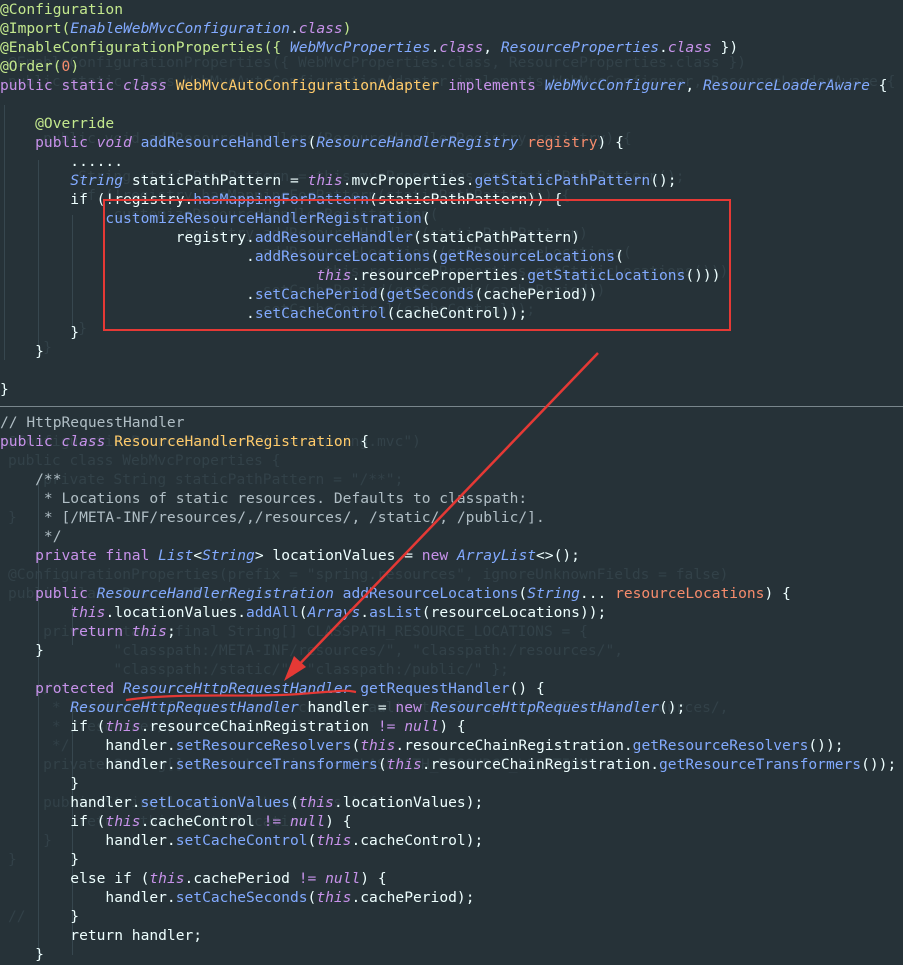  I want to click on code-line: if (this.cacheControl != null) {, so click(175, 821).